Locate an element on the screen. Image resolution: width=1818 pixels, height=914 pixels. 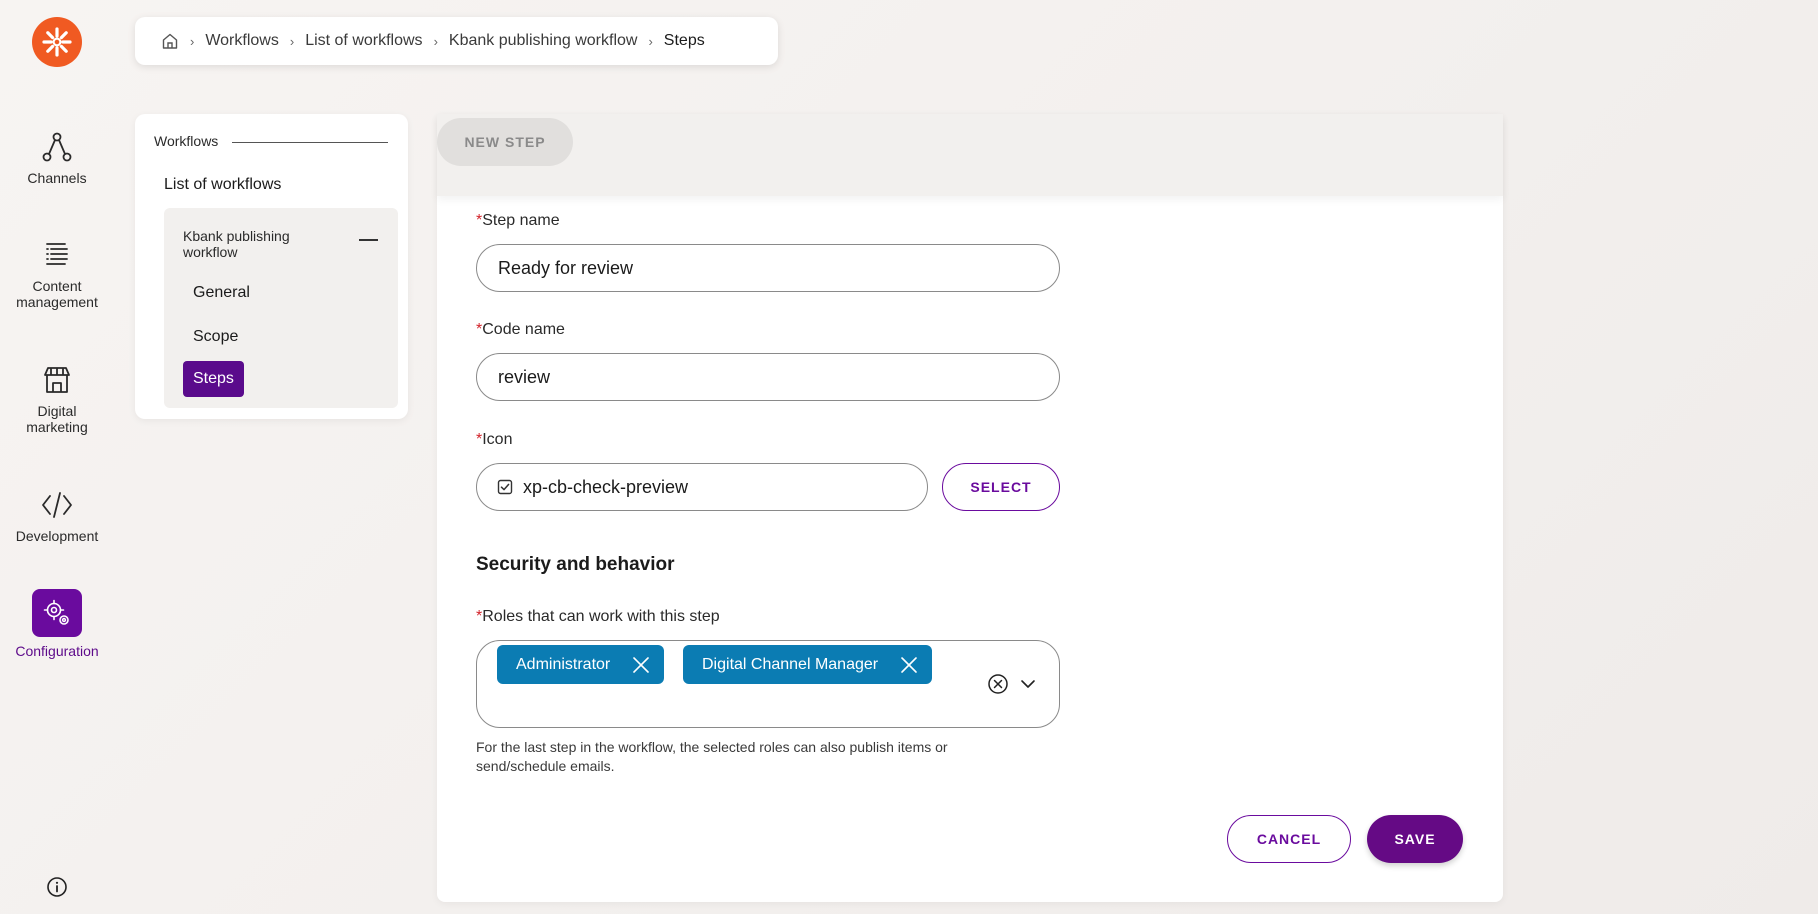
code-name-label: *Code name is located at coordinates (520, 330).